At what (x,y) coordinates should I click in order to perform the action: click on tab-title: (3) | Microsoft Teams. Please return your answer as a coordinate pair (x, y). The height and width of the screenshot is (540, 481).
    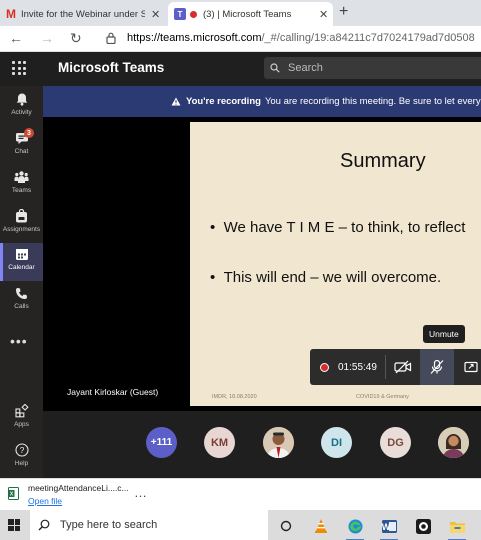
    Looking at the image, I should click on (247, 14).